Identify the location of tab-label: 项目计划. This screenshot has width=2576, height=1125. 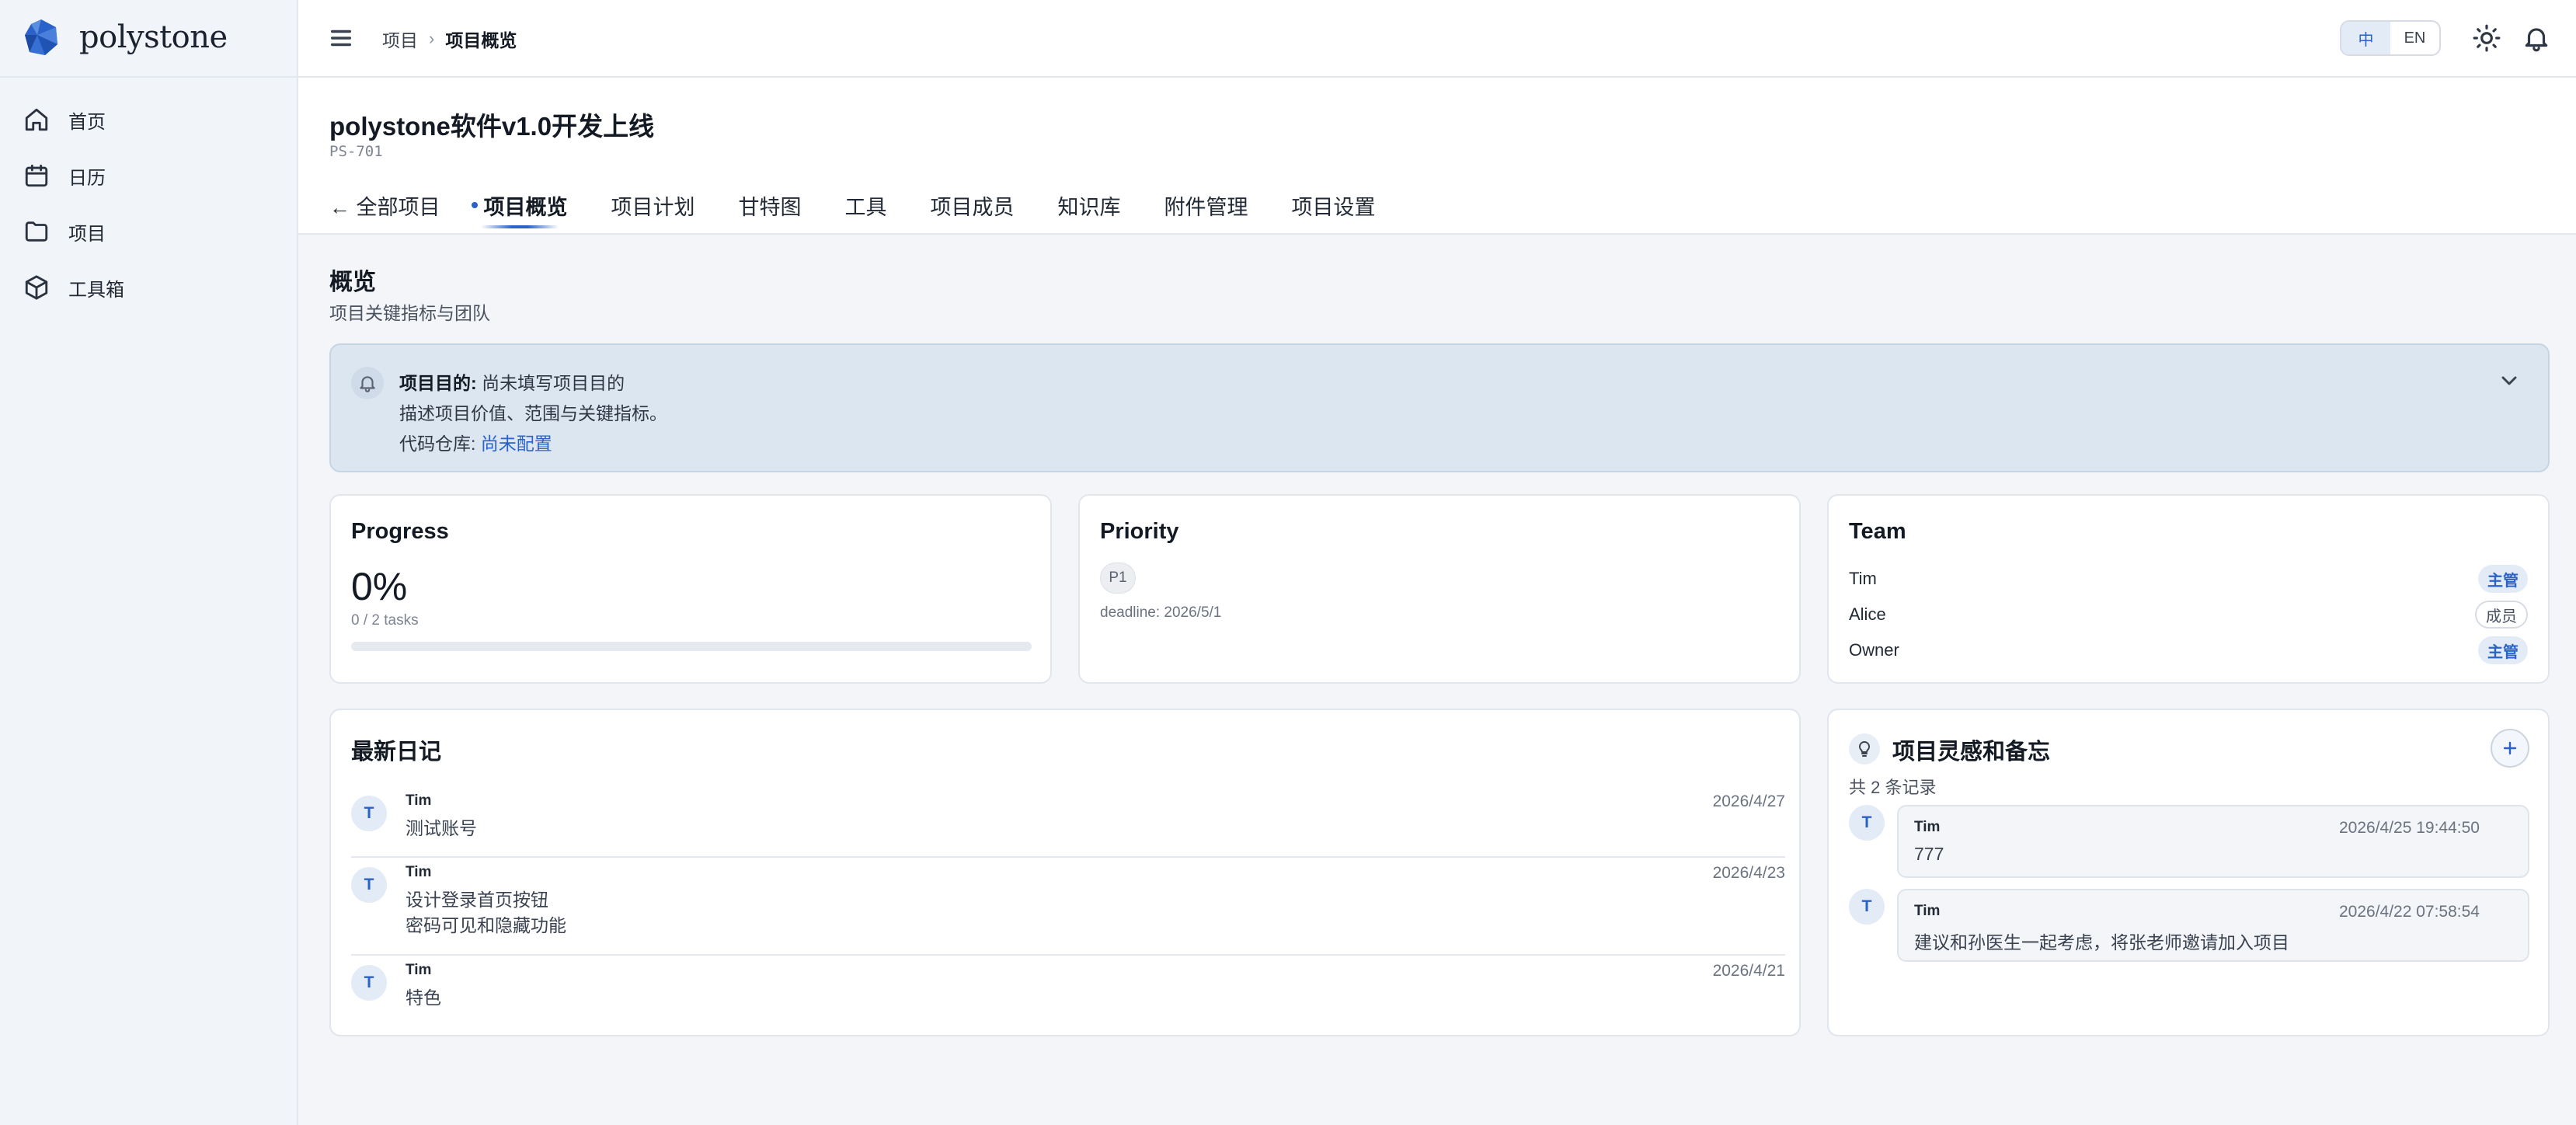
(653, 207).